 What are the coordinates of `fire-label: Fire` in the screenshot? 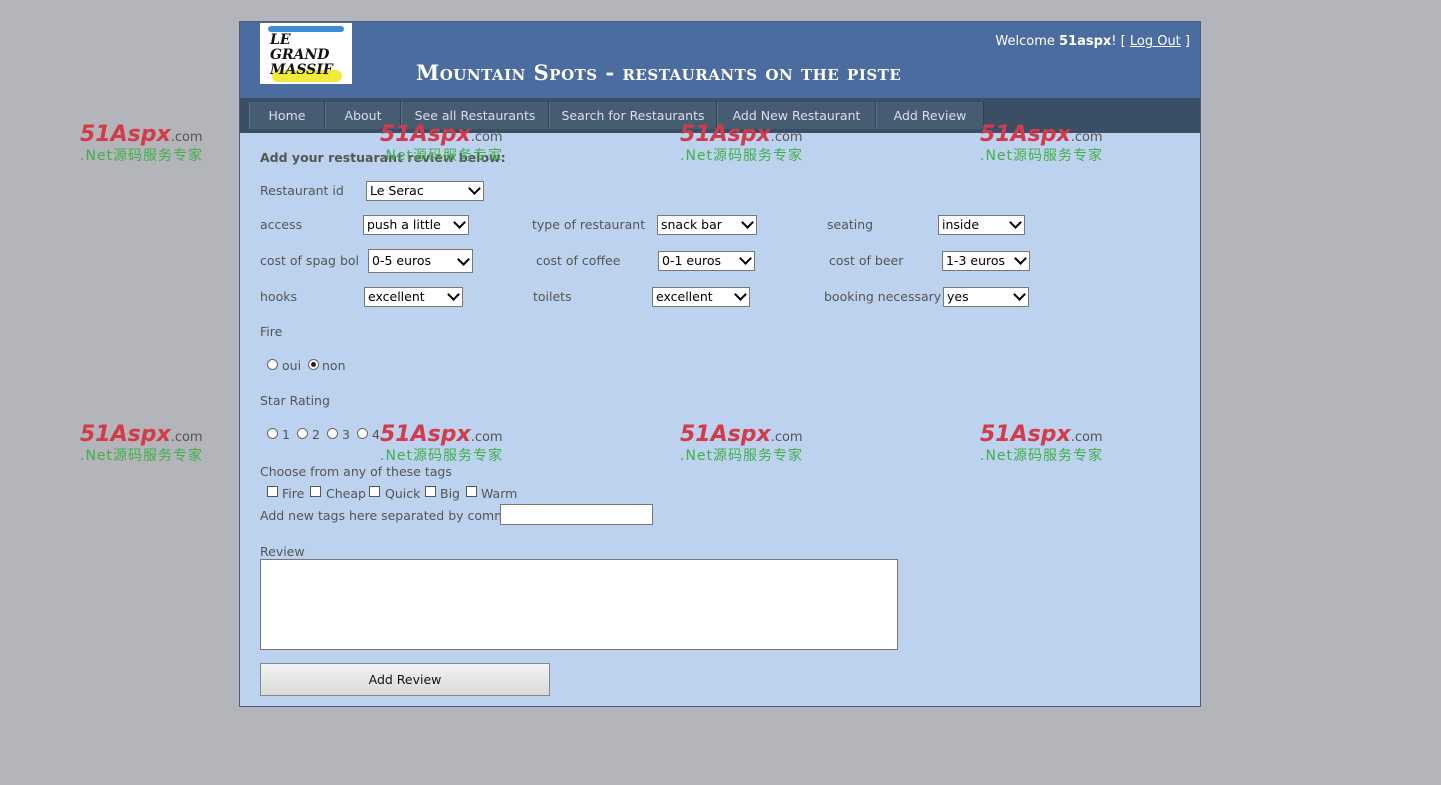 It's located at (271, 331).